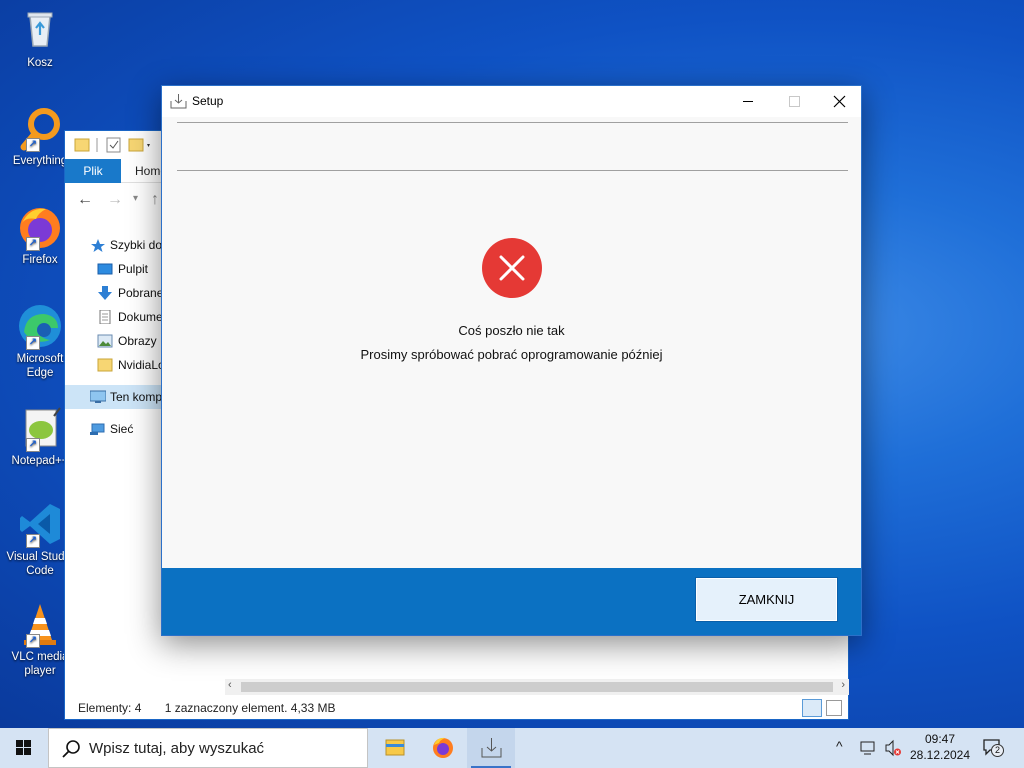  I want to click on desktop-icon-recycle-bin: Kosz, so click(40, 38).